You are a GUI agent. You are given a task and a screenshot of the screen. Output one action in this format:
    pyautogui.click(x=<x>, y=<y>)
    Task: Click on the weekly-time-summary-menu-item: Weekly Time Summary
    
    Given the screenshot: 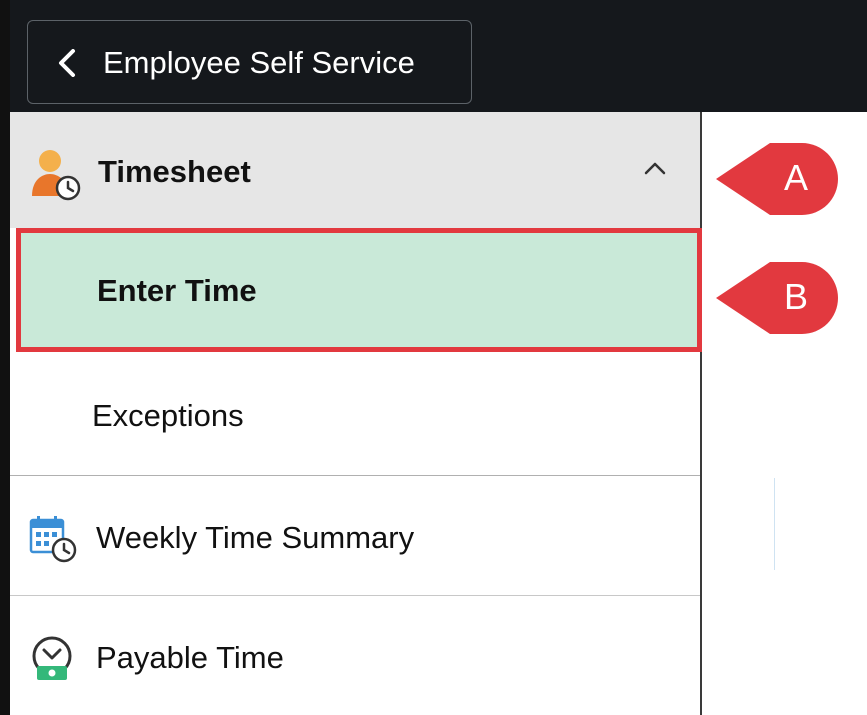 What is the action you would take?
    pyautogui.click(x=355, y=536)
    